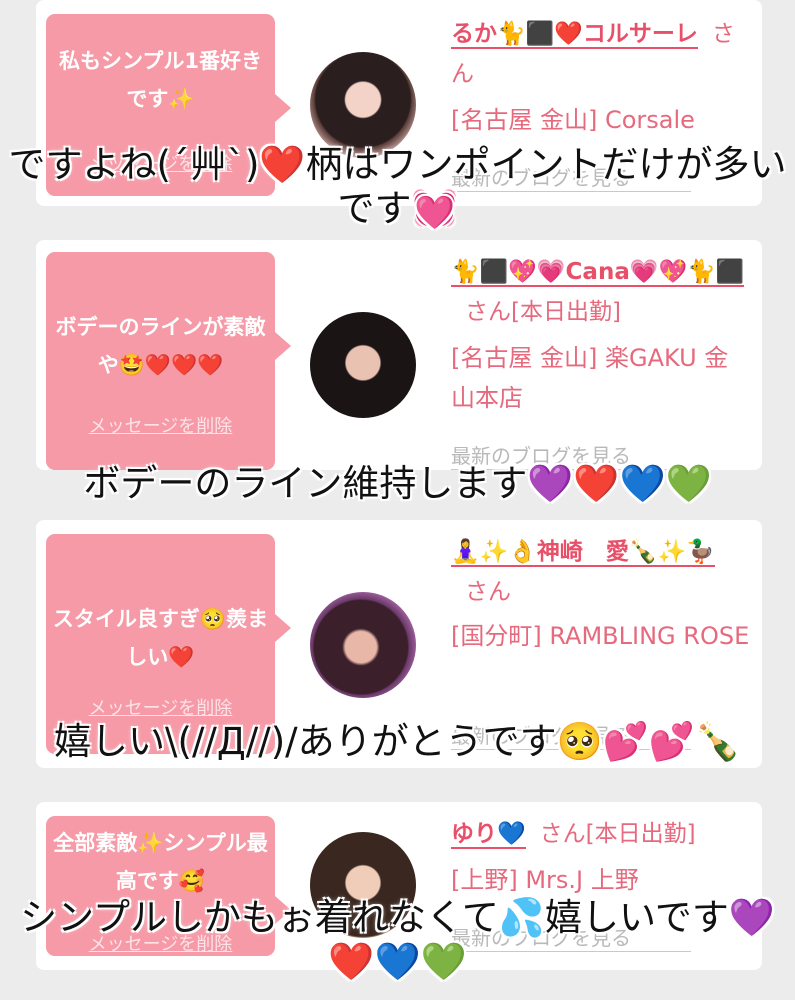 The height and width of the screenshot is (1000, 795). I want to click on message-bubble: ボデーのラインが素敵や🤩❤️❤️❤️ メッセージを削除, so click(168, 361).